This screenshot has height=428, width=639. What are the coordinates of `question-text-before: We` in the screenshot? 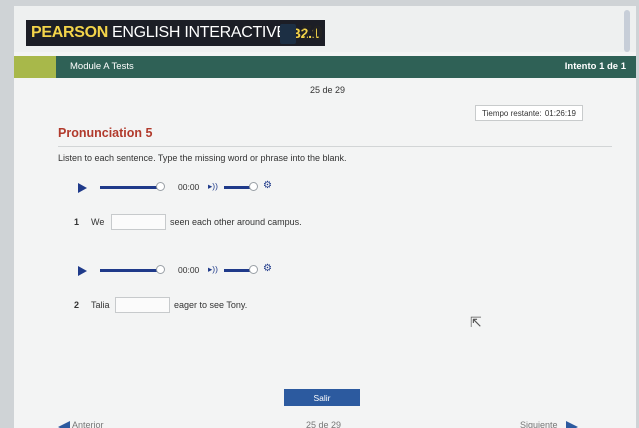 It's located at (98, 222).